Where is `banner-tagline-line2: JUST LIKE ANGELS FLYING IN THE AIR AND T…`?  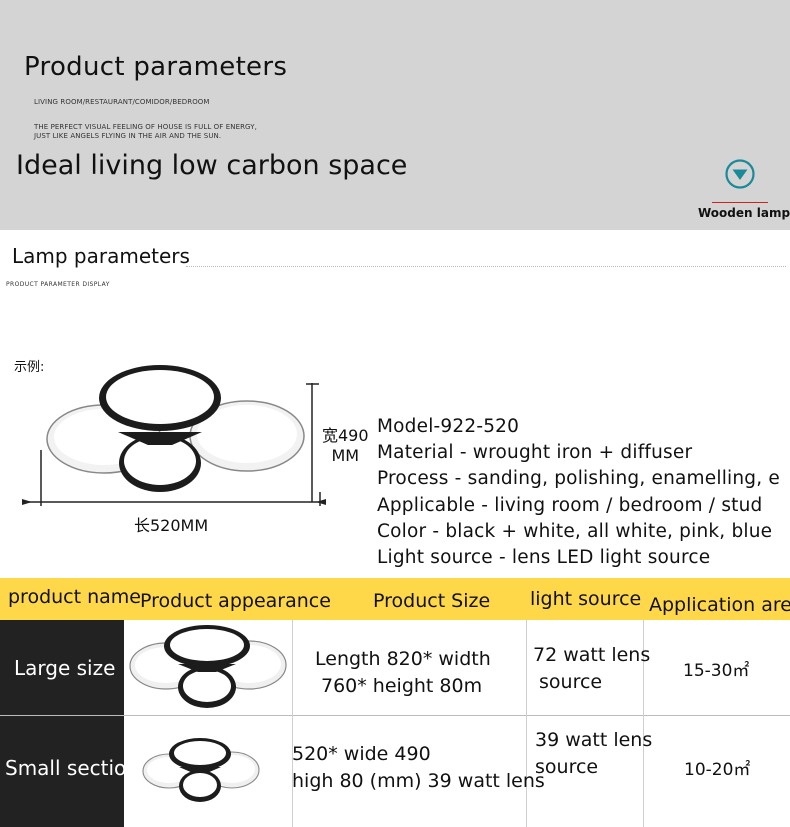
banner-tagline-line2: JUST LIKE ANGELS FLYING IN THE AIR AND T… is located at coordinates (128, 136).